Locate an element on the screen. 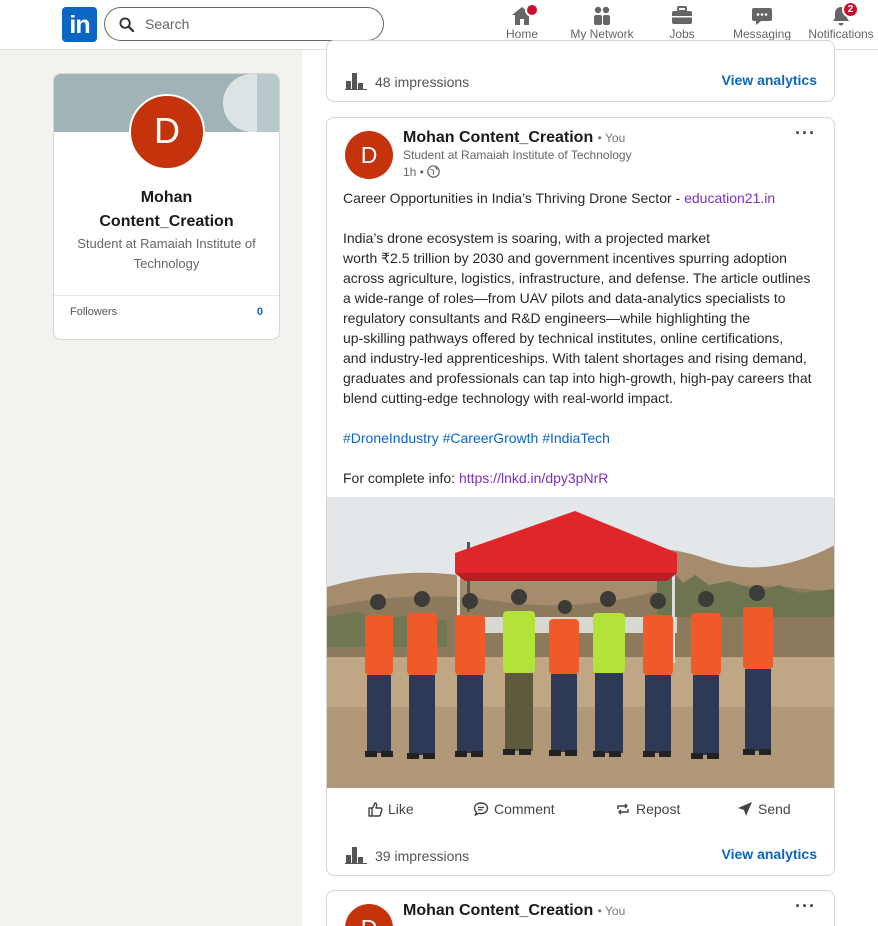 The width and height of the screenshot is (878, 926). messaging-icon is located at coordinates (762, 16).